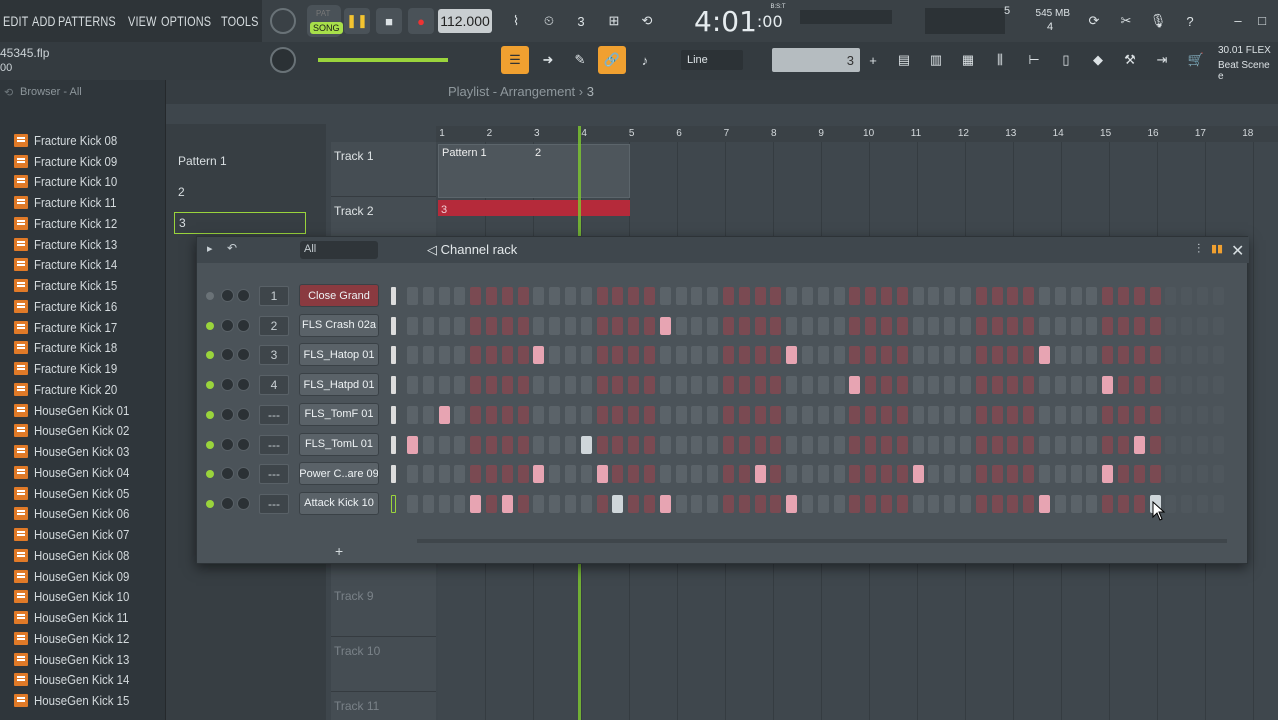  Describe the element at coordinates (548, 60) in the screenshot. I see `step-icon: ➜` at that location.